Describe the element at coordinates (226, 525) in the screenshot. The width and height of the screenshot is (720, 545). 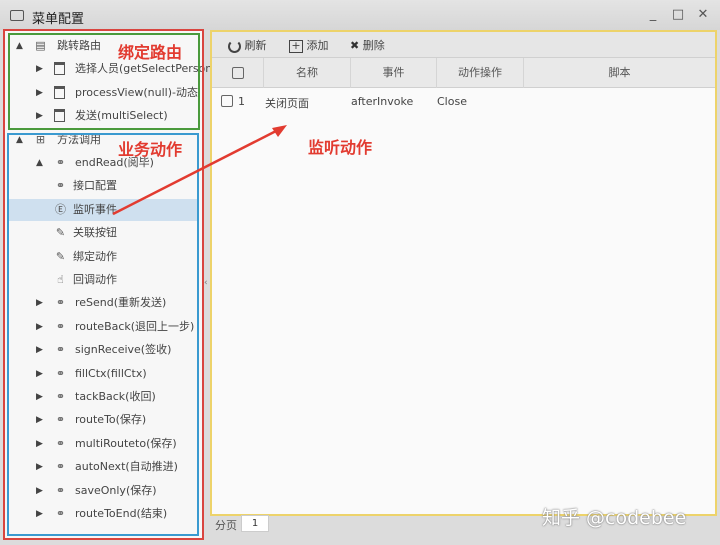
I see `pager-label: 分页` at that location.